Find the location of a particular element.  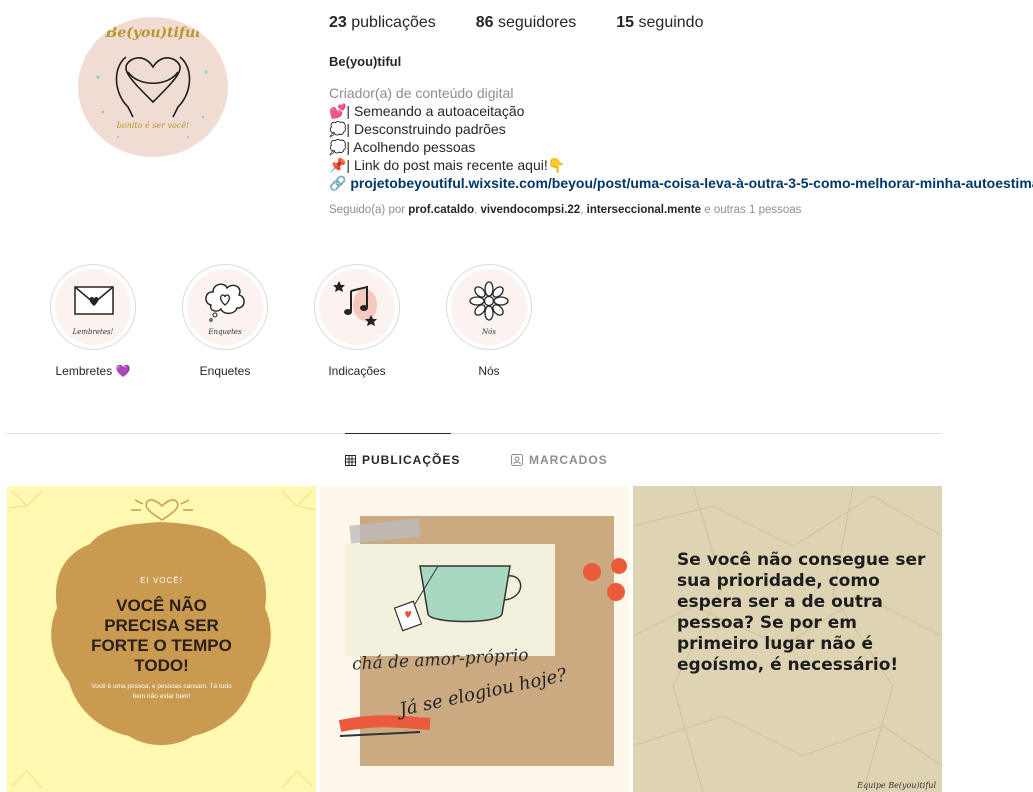

envelope-heart-icon is located at coordinates (94, 300).